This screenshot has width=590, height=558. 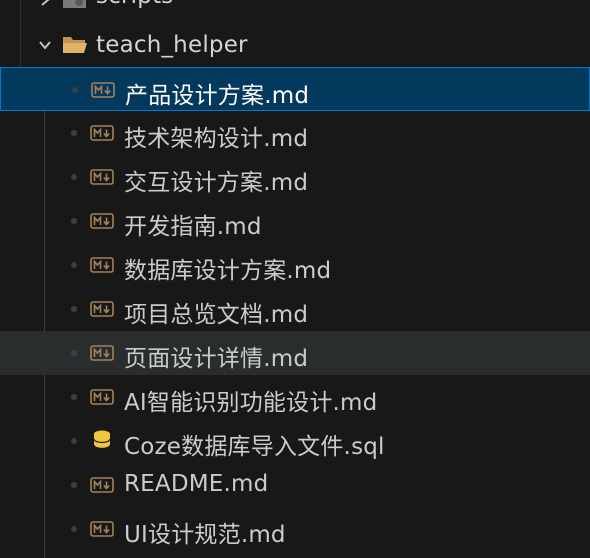 I want to click on file-row: 开发指南.md, so click(x=295, y=221).